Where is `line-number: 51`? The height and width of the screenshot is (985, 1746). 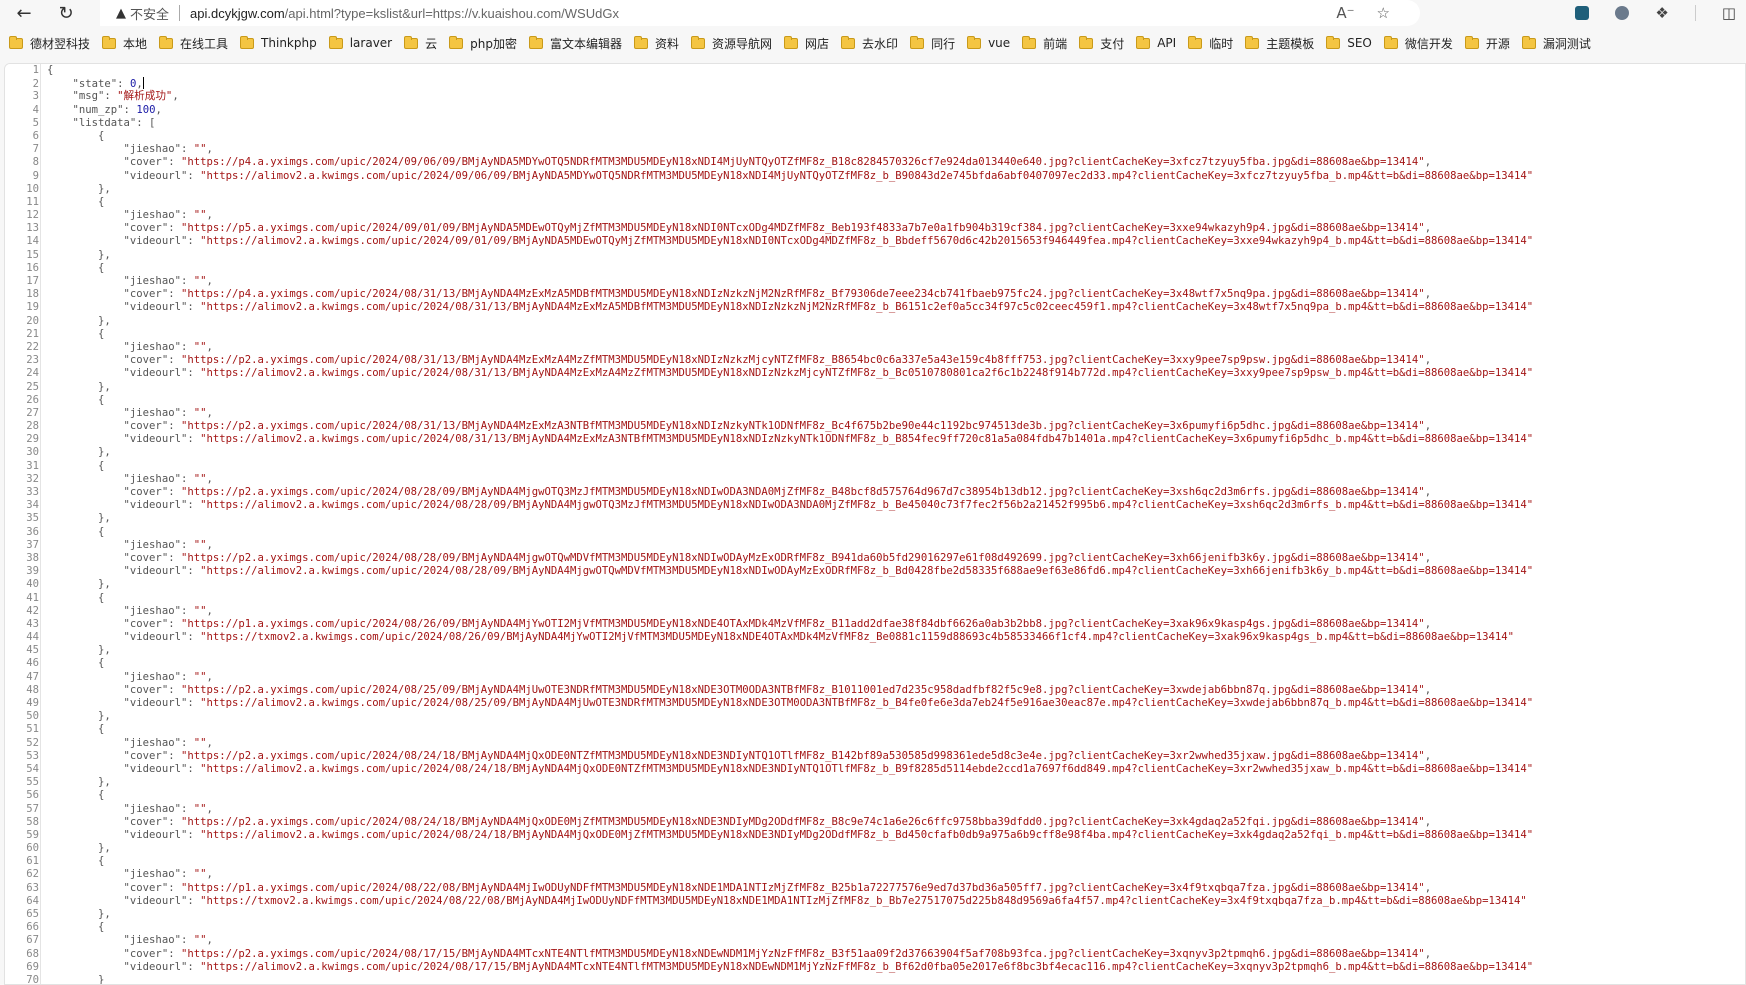 line-number: 51 is located at coordinates (32, 729).